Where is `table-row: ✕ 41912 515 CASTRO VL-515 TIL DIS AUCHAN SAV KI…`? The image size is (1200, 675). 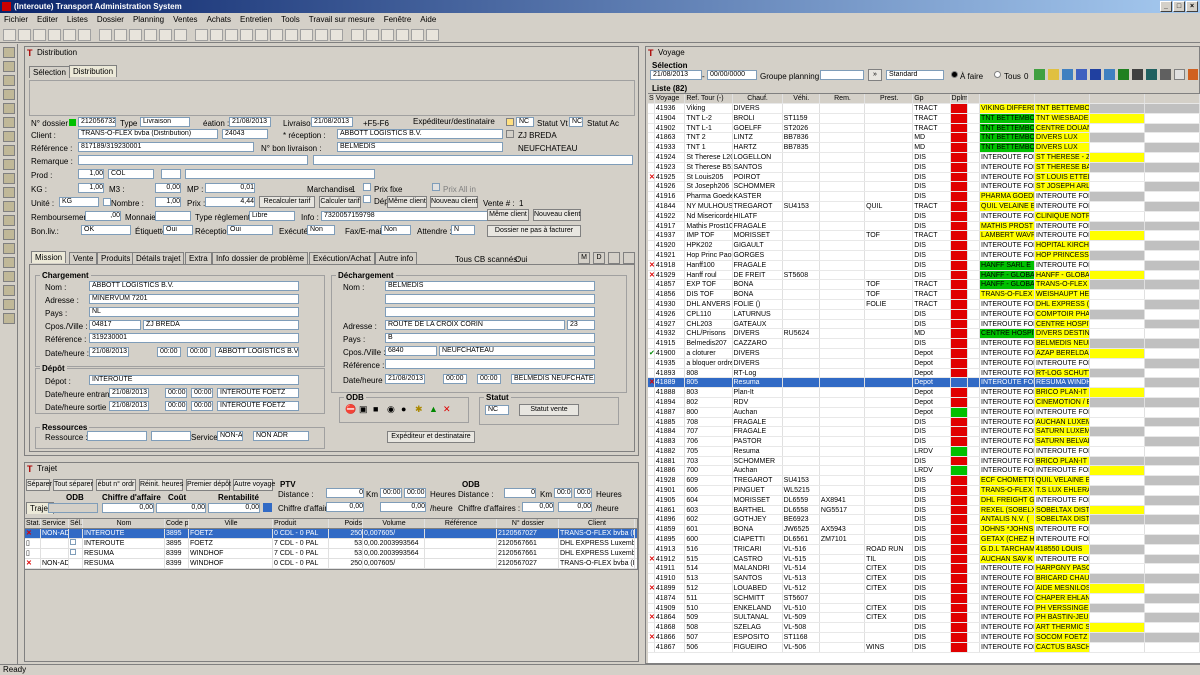
table-row: ✕ 41912 515 CASTRO VL-515 TIL DIS AUCHAN SAV KI… is located at coordinates (924, 559).